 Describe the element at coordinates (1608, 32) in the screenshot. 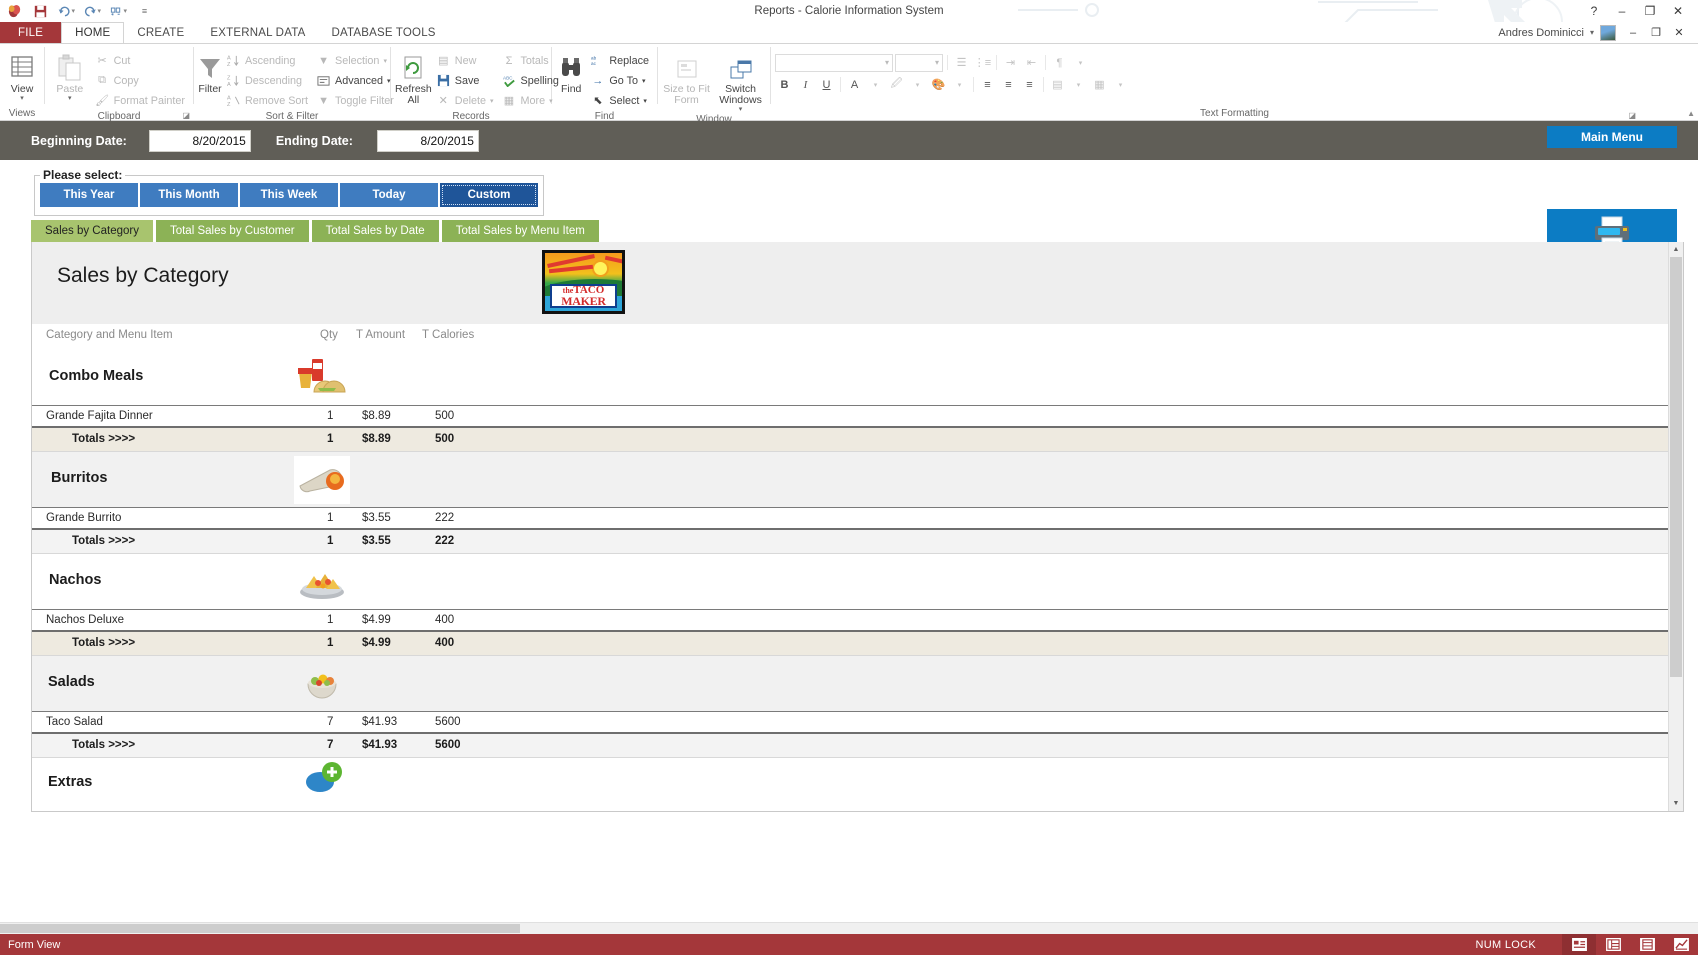

I see `avatar` at that location.